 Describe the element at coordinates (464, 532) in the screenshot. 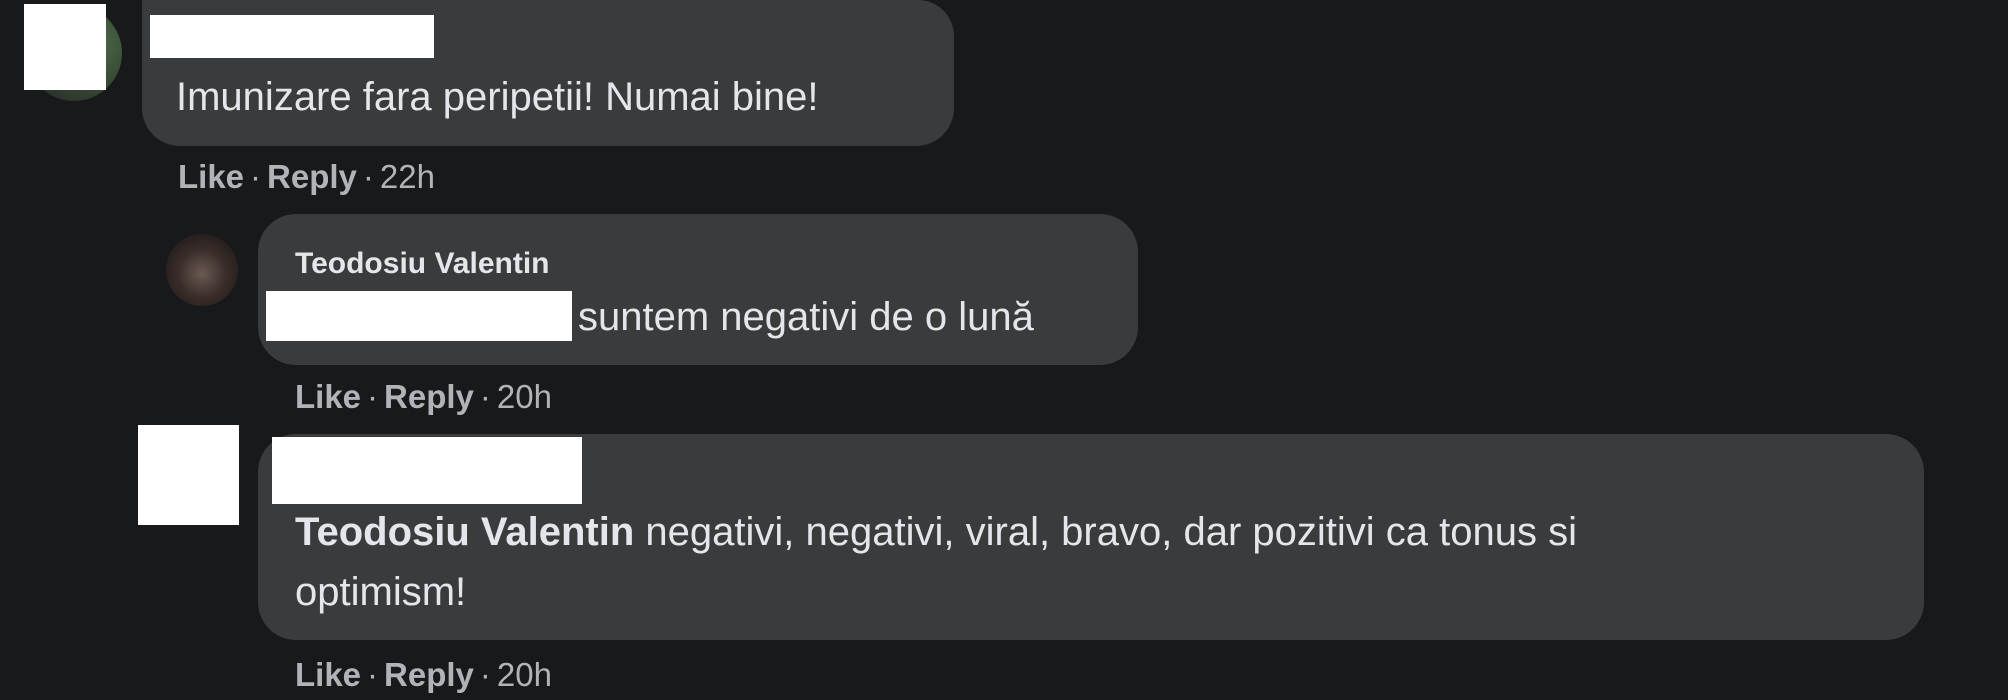

I see `mention-link: Teodosiu Valentin` at that location.